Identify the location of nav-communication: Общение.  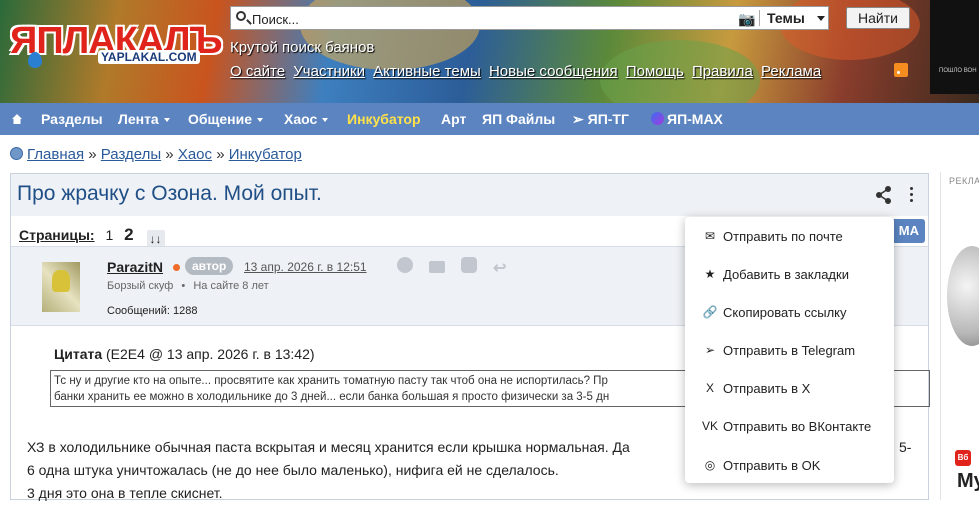
(225, 119).